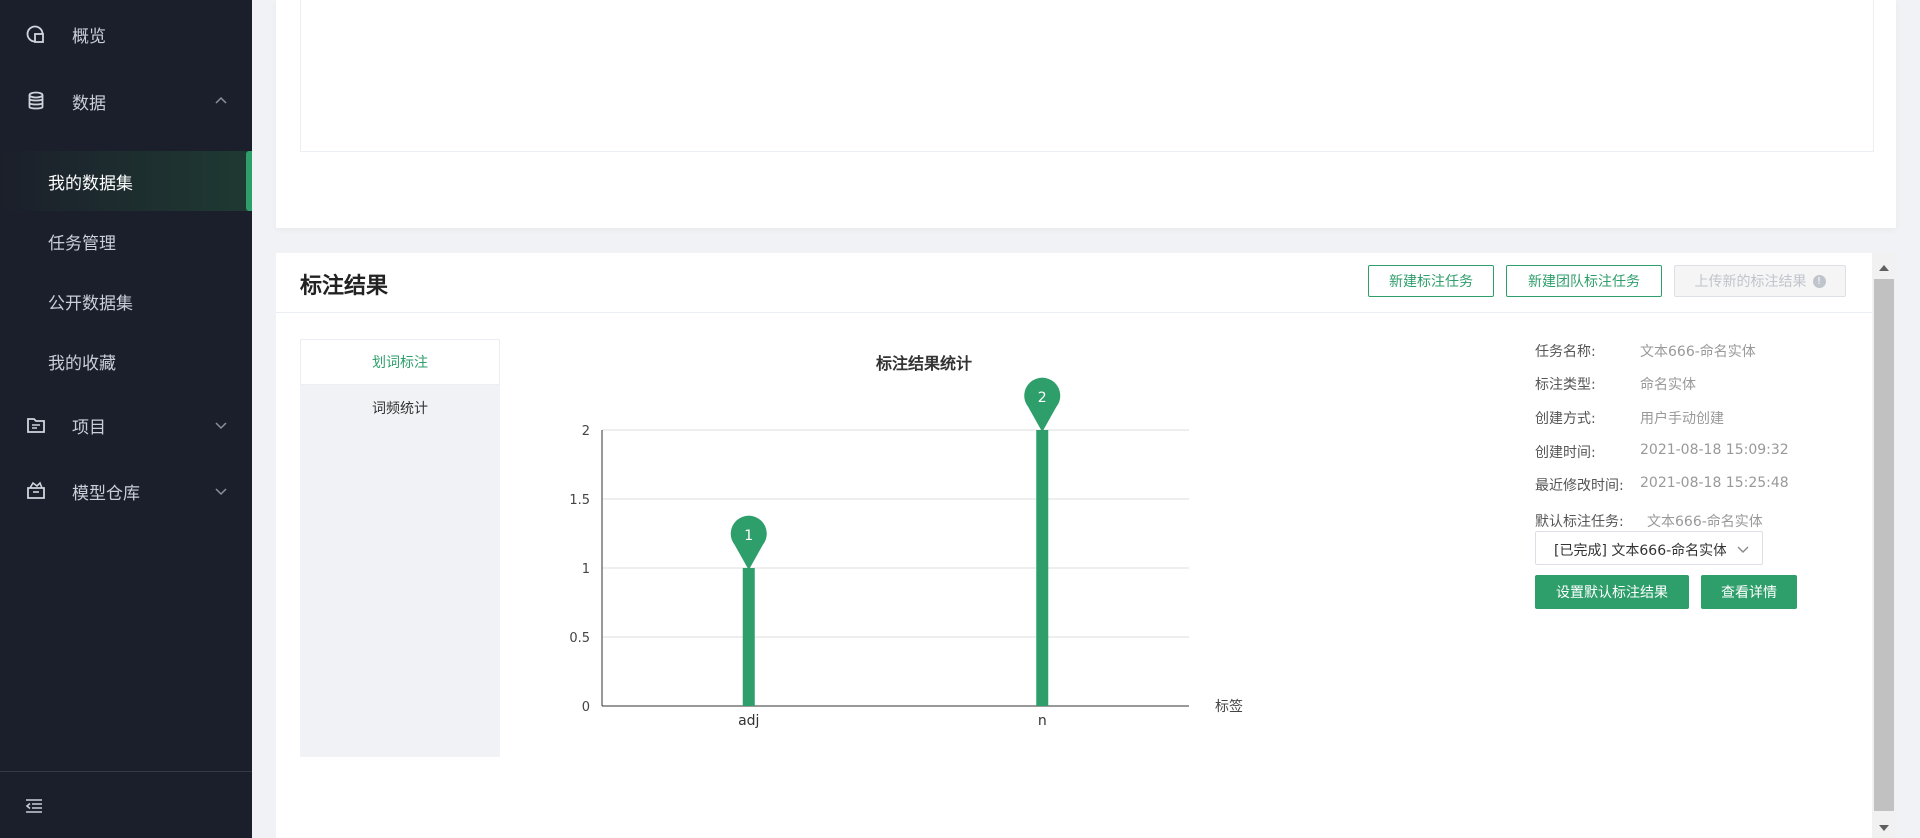 This screenshot has width=1920, height=838. I want to click on upload-result-button: 上传新的标注结果 !, so click(1760, 281).